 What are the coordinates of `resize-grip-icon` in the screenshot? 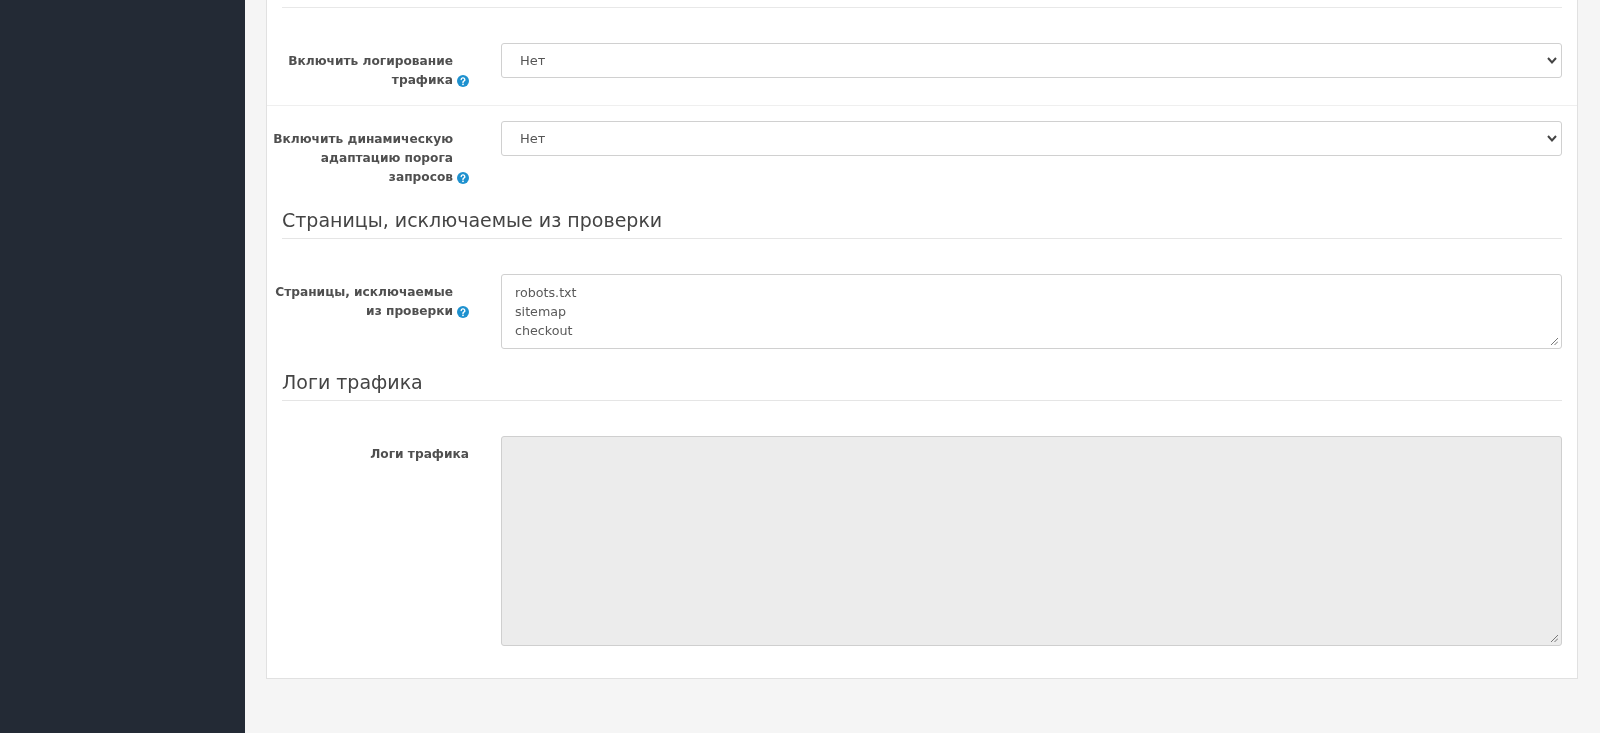 It's located at (1554, 341).